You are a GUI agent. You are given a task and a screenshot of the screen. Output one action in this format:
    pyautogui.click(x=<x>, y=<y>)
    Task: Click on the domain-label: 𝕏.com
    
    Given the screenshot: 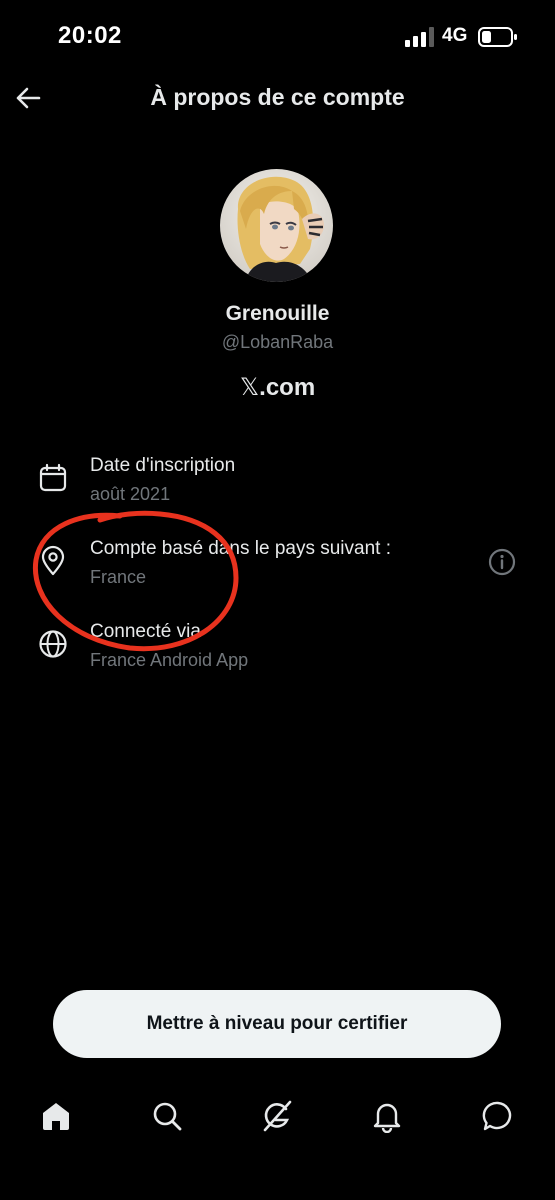 What is the action you would take?
    pyautogui.click(x=277, y=387)
    